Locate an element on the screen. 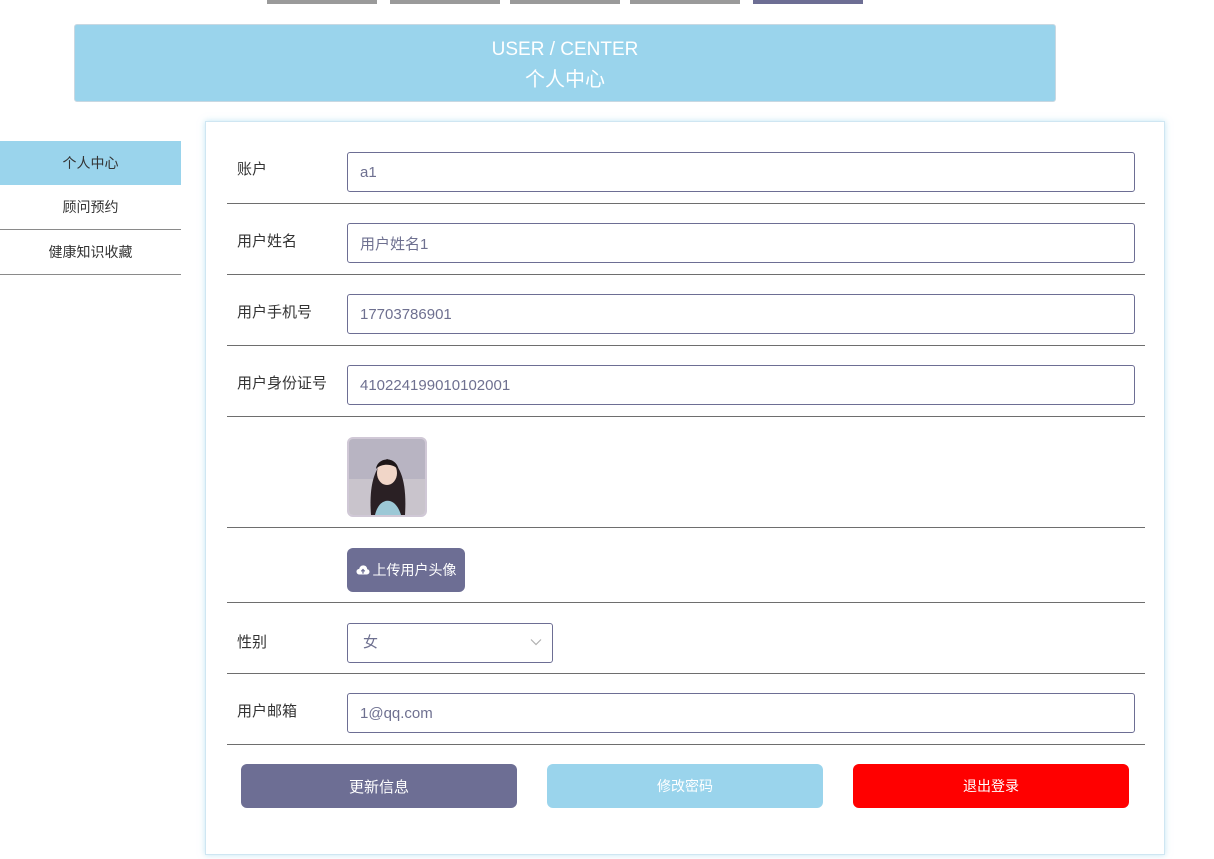 The width and height of the screenshot is (1214, 859). form-row-id-number: 用户身份证号 is located at coordinates (686, 381).